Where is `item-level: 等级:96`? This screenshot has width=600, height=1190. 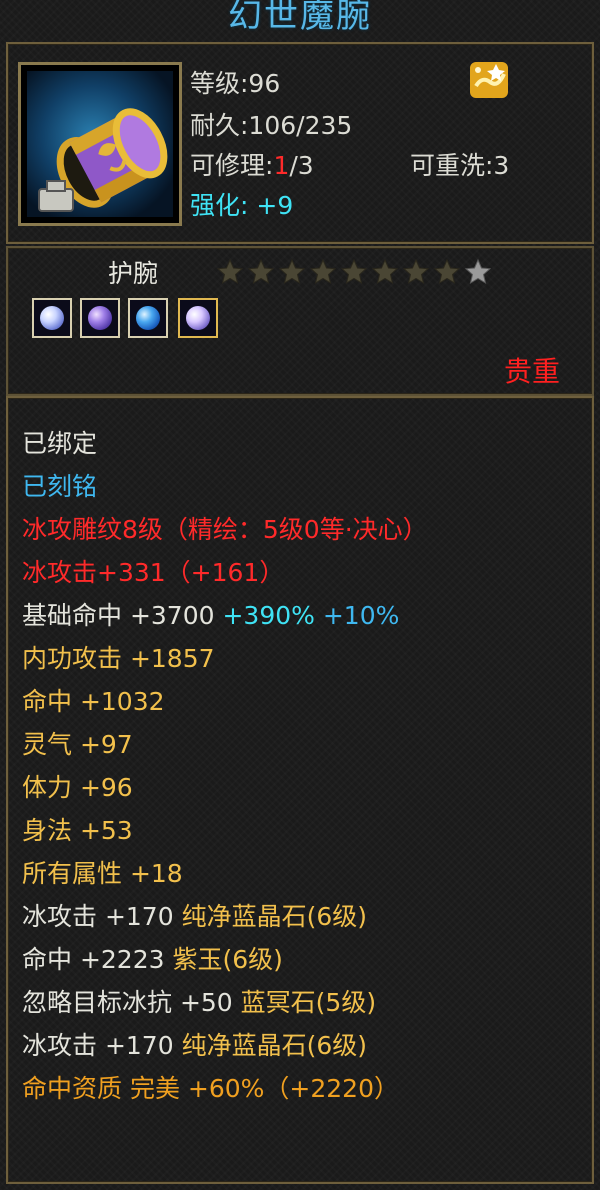 item-level: 等级:96 is located at coordinates (235, 83).